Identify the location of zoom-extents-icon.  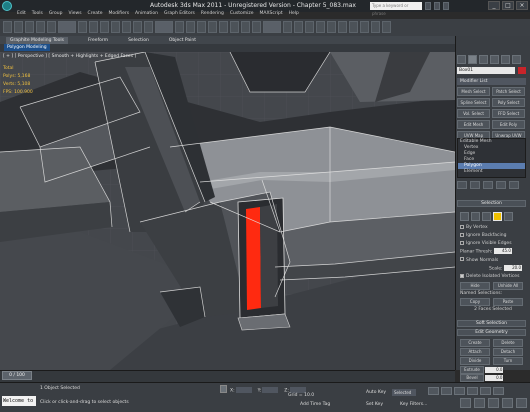
(493, 403).